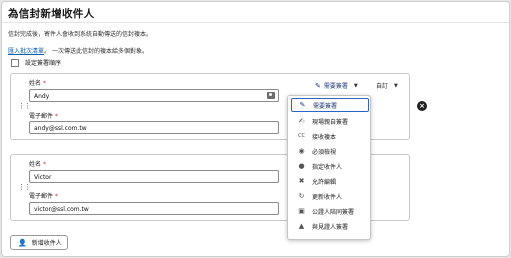 Image resolution: width=511 pixels, height=258 pixels. Describe the element at coordinates (301, 226) in the screenshot. I see `witness-icon: ▲` at that location.